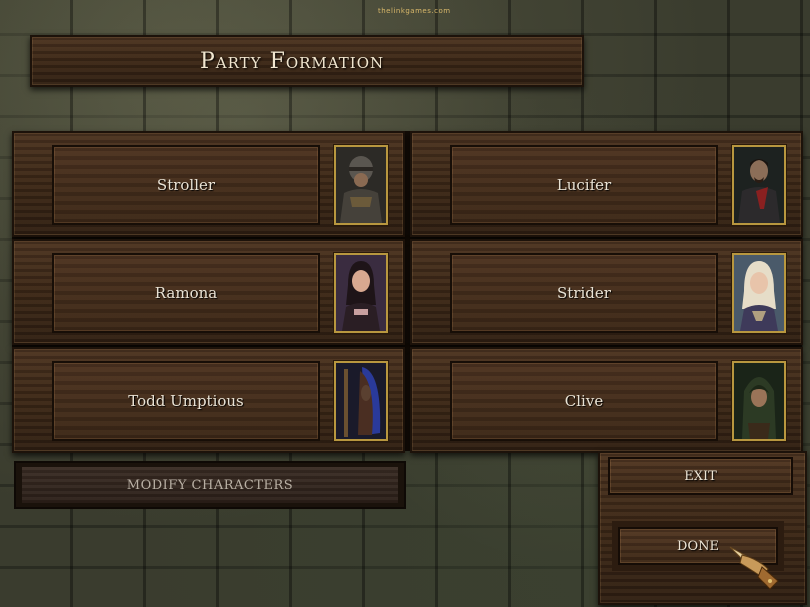 This screenshot has width=810, height=607. I want to click on armored-warrior-portrait-icon, so click(361, 185).